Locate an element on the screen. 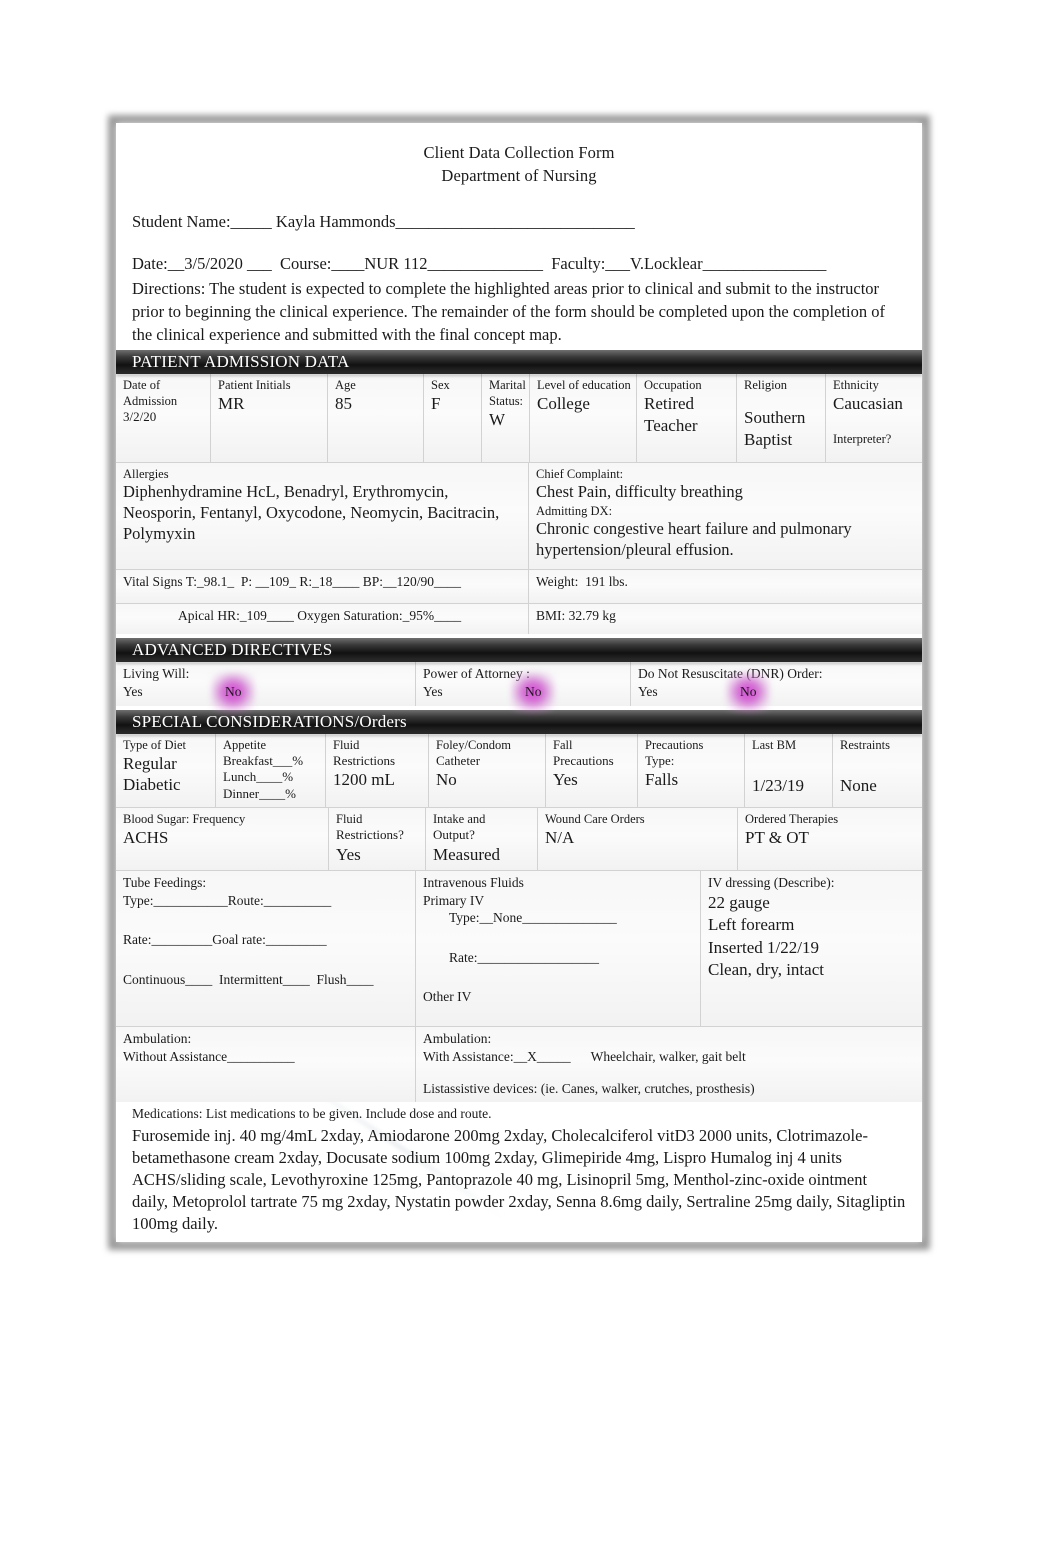  admission-value-religion: Southern Baptist is located at coordinates (775, 428).